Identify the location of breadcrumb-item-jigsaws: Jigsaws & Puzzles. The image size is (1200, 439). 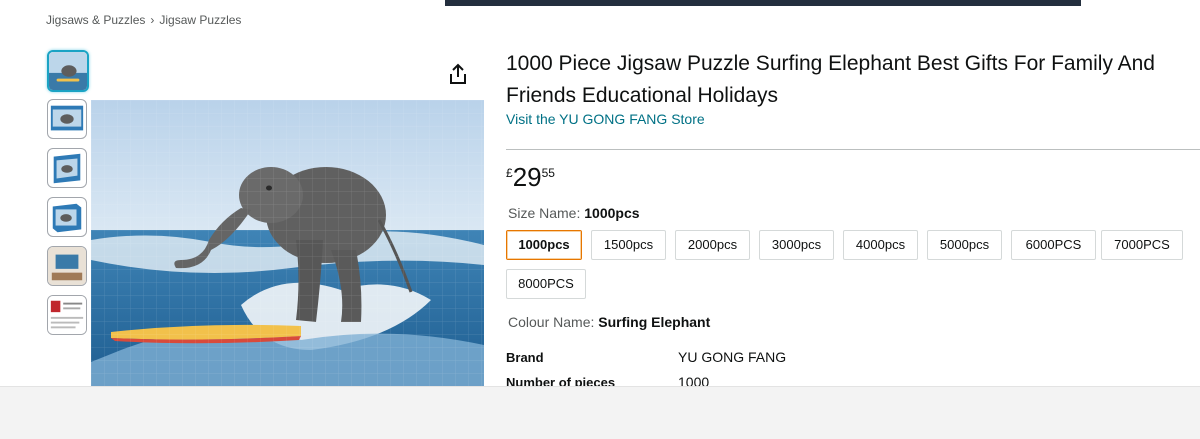
(95, 20).